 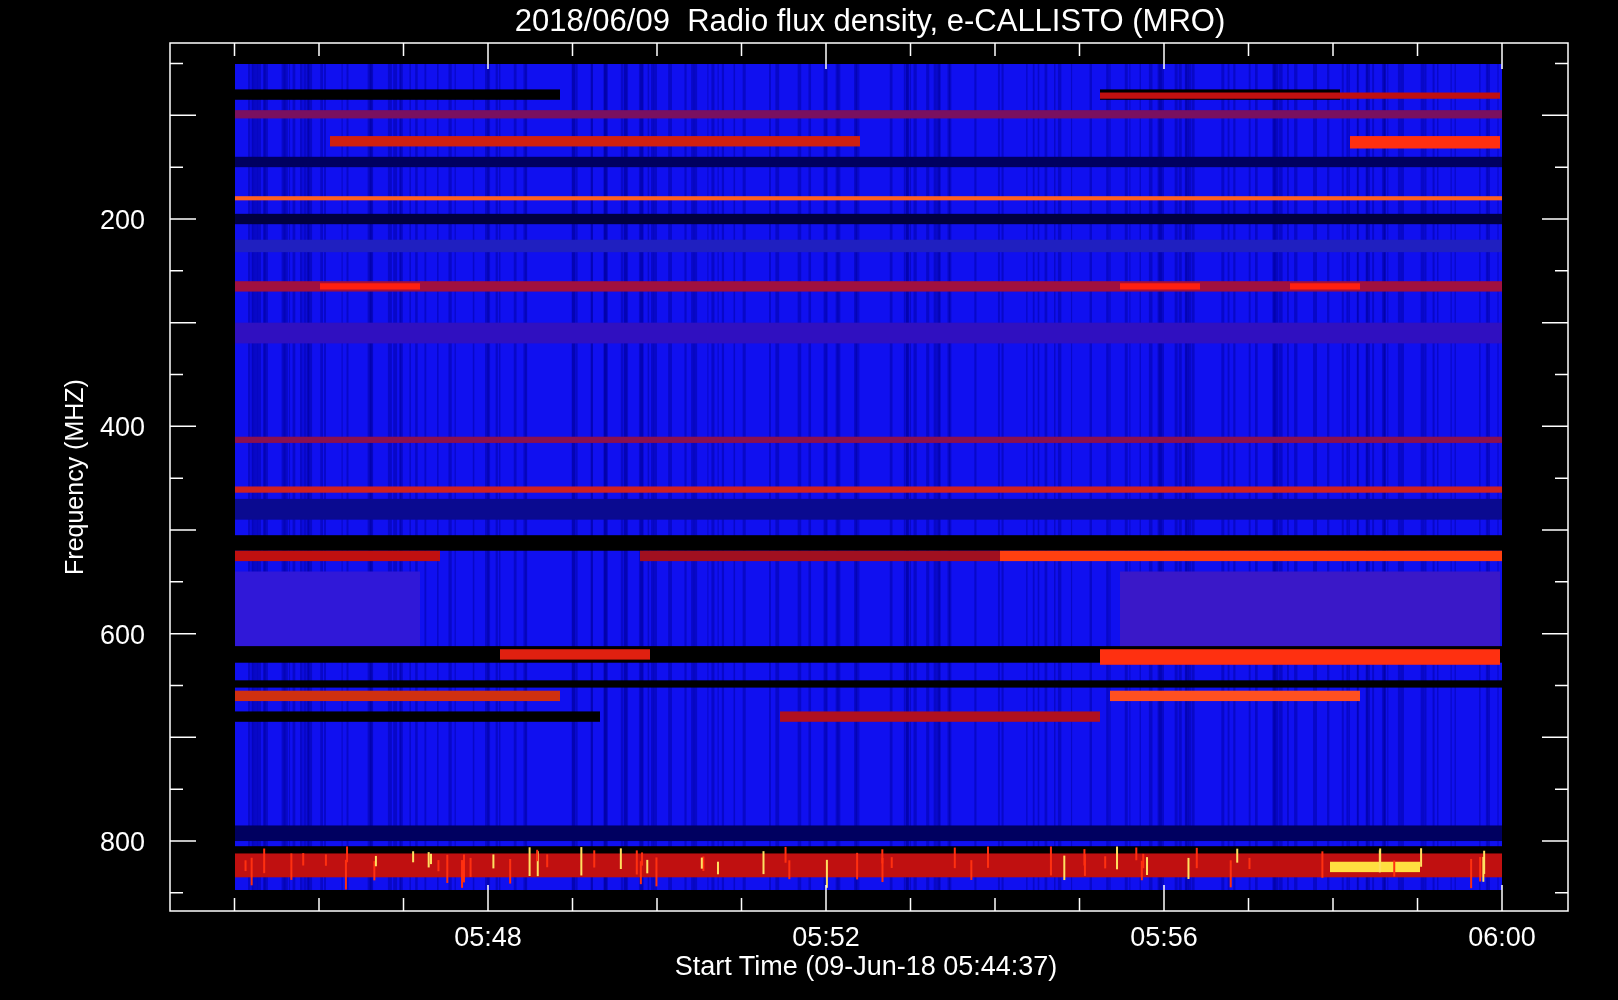 I want to click on x-tick-label: 05:56, so click(x=1164, y=937).